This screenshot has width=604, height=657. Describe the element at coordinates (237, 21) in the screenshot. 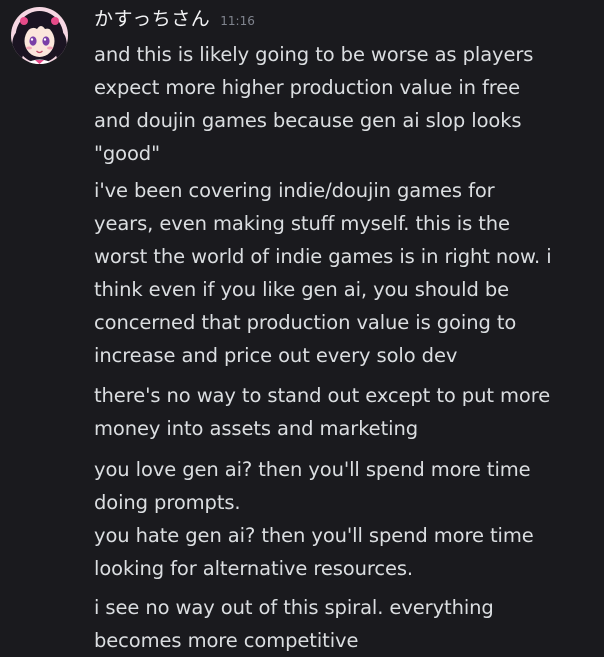

I see `timestamp: 11:16` at that location.